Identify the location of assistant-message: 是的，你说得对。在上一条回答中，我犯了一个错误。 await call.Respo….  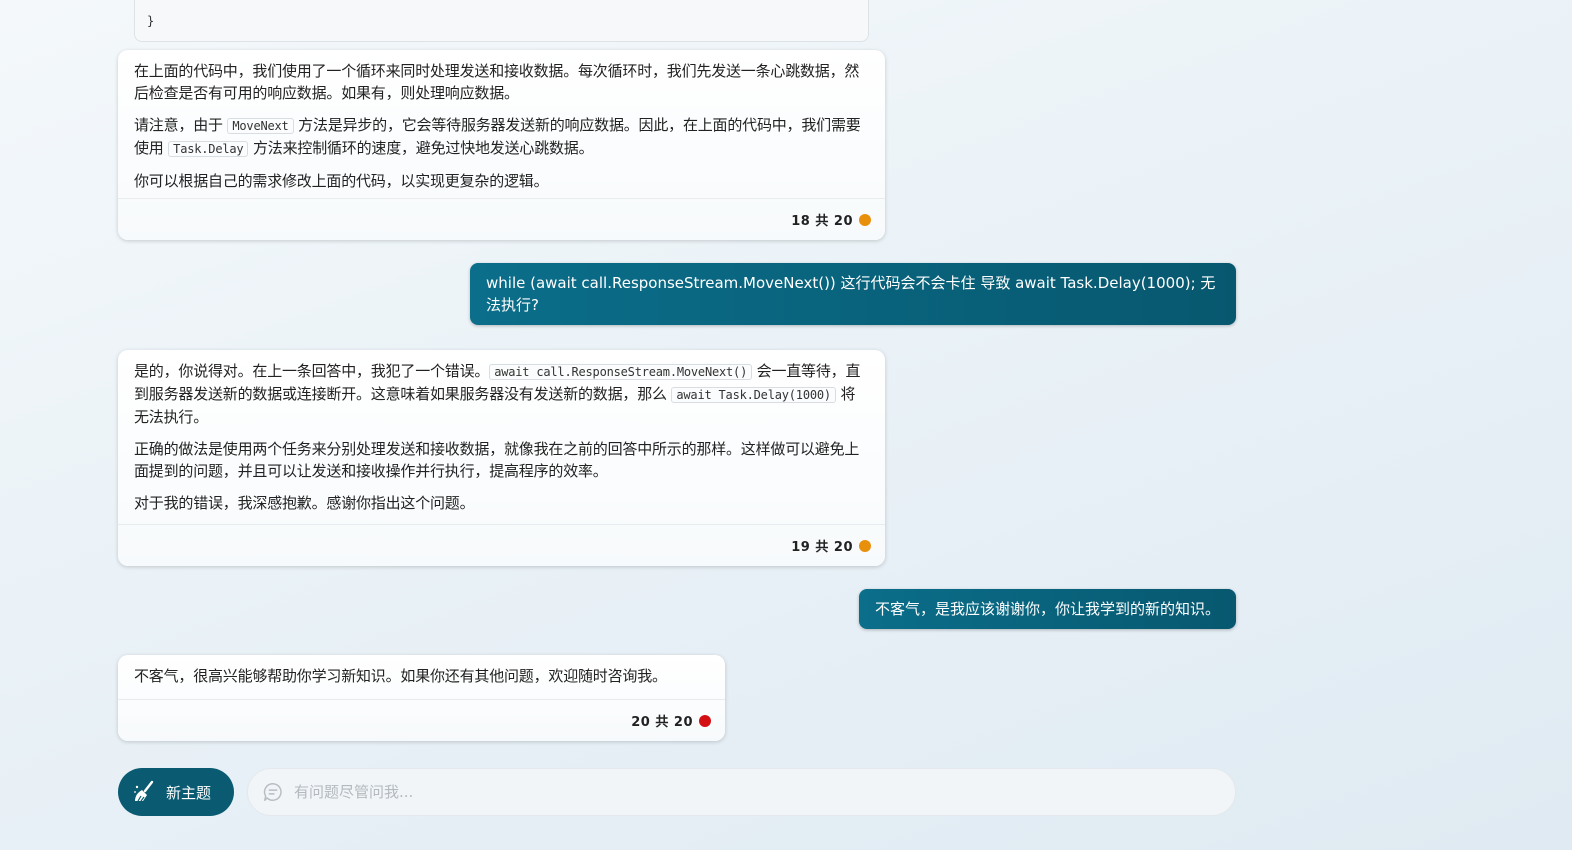
(501, 458).